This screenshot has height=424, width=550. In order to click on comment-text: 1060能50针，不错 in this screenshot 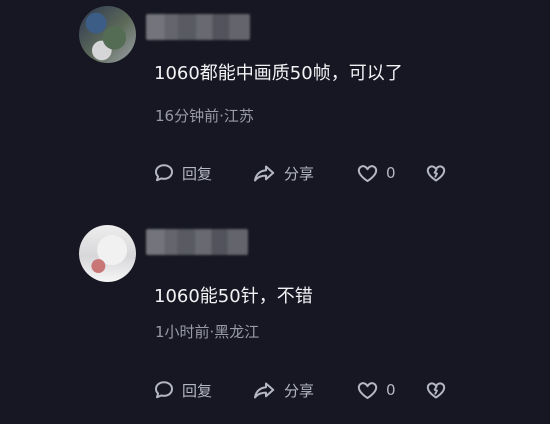, I will do `click(233, 296)`.